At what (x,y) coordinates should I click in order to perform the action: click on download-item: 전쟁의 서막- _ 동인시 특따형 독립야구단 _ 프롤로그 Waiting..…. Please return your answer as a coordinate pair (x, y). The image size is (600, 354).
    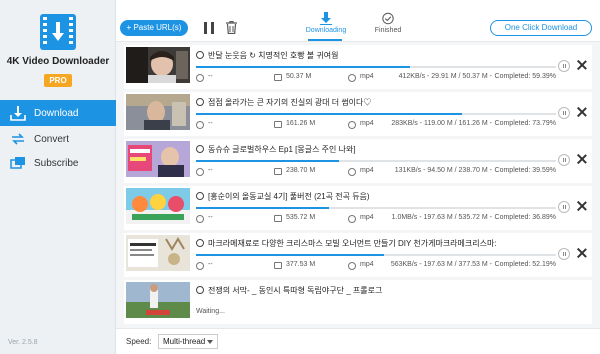
    Looking at the image, I should click on (358, 302).